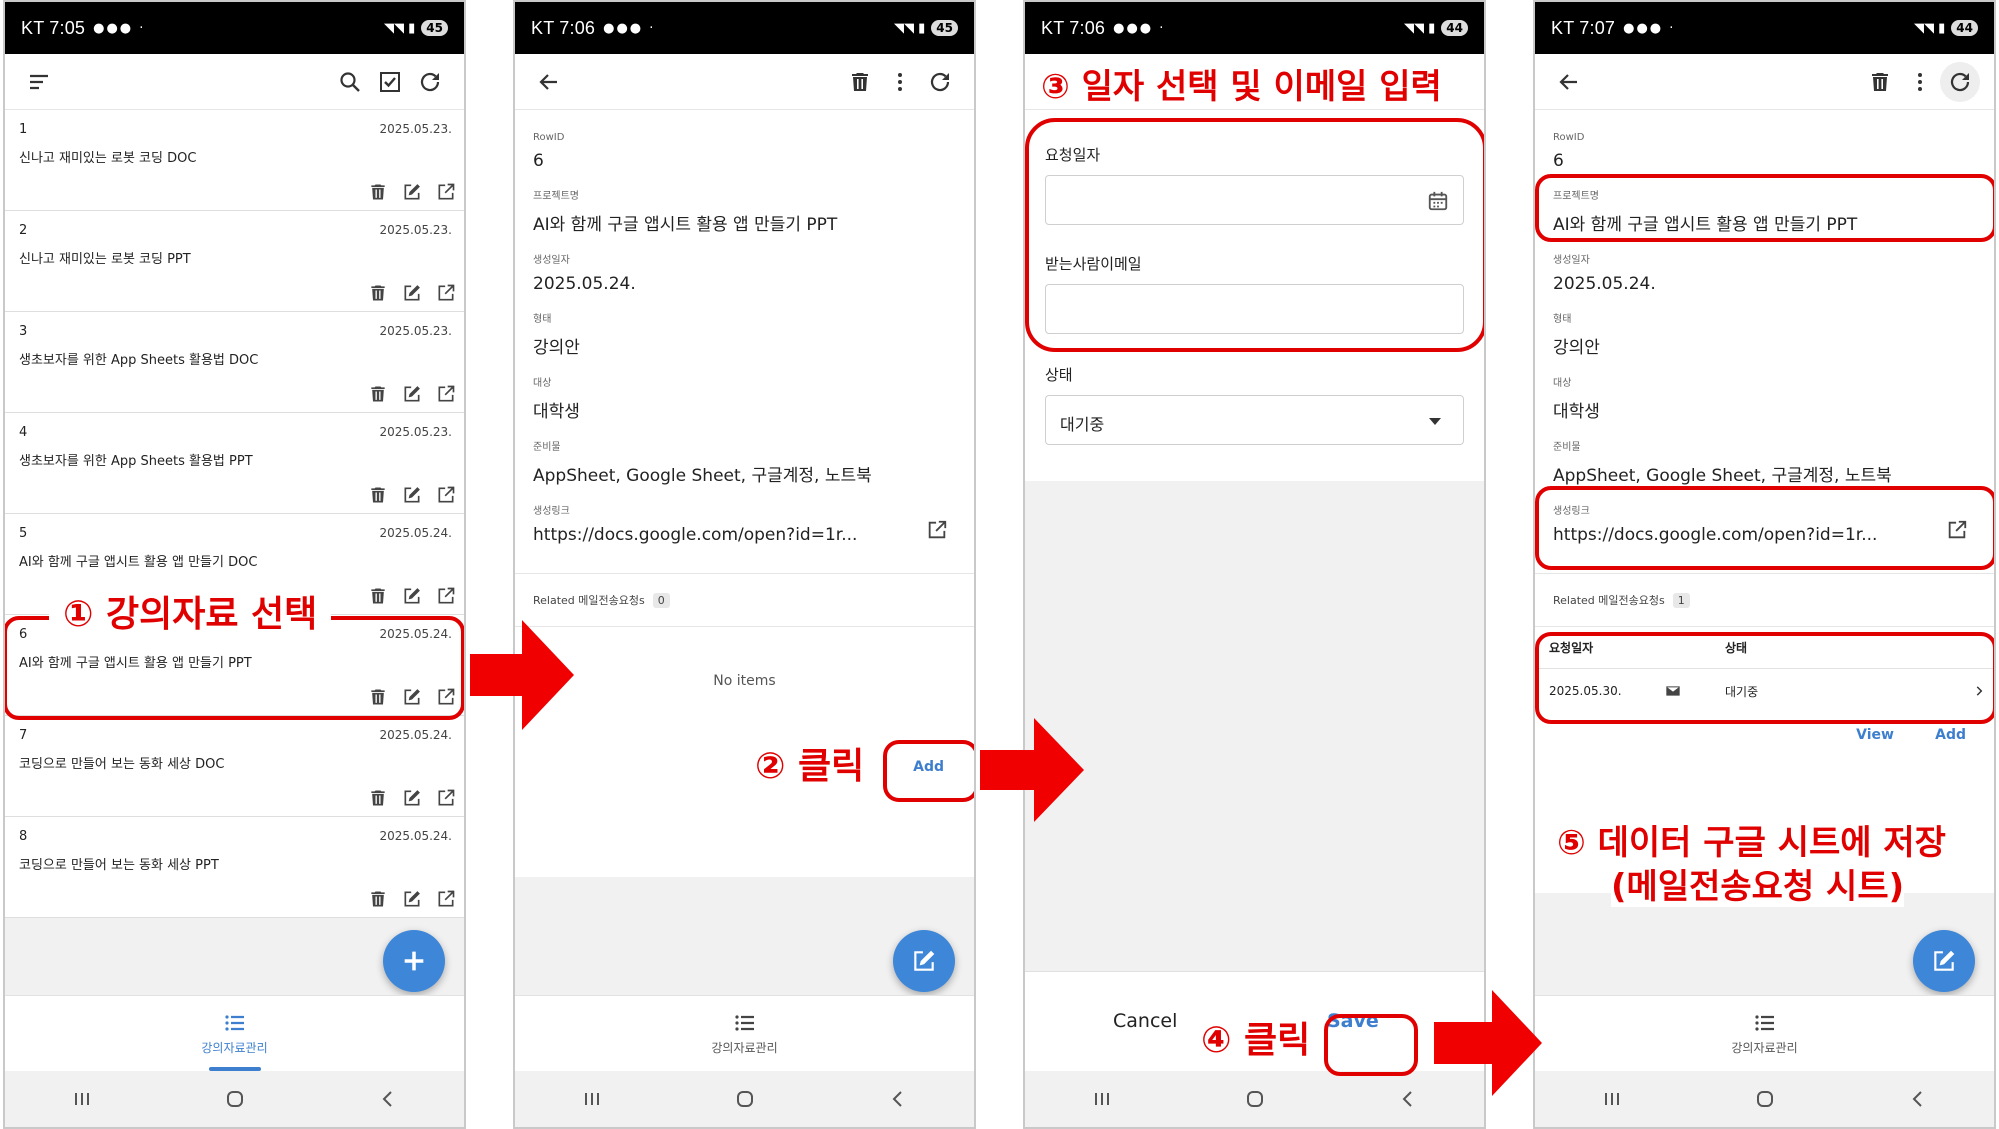 The image size is (1999, 1129). Describe the element at coordinates (119, 865) in the screenshot. I see `item-title: 코딩으로 만들어 보는 동화 세상 PPT` at that location.